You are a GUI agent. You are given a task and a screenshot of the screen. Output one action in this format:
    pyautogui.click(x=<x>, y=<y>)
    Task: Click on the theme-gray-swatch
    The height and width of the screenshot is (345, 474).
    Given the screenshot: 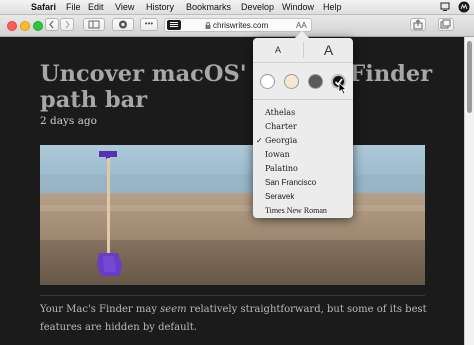 What is the action you would take?
    pyautogui.click(x=315, y=81)
    